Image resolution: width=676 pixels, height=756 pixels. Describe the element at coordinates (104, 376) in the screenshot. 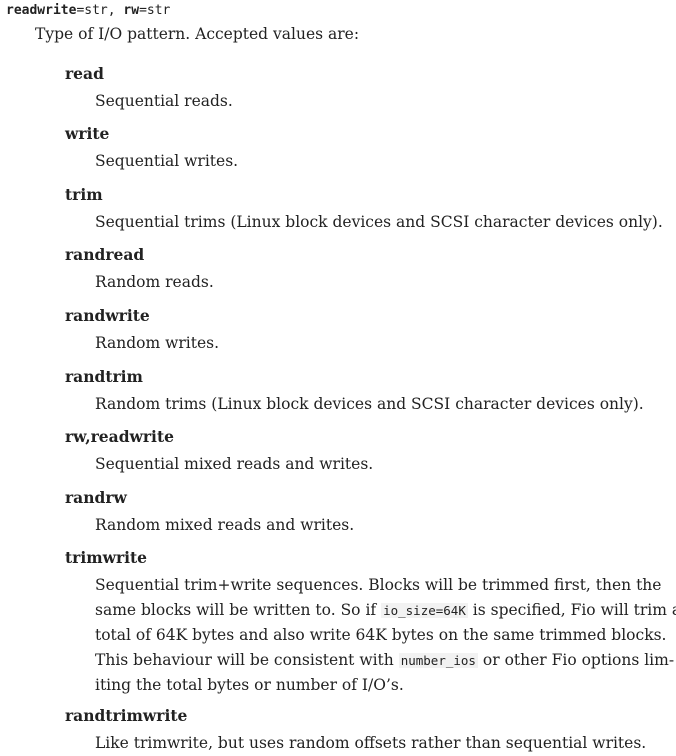

I see `term-randtrim: randtrim` at that location.